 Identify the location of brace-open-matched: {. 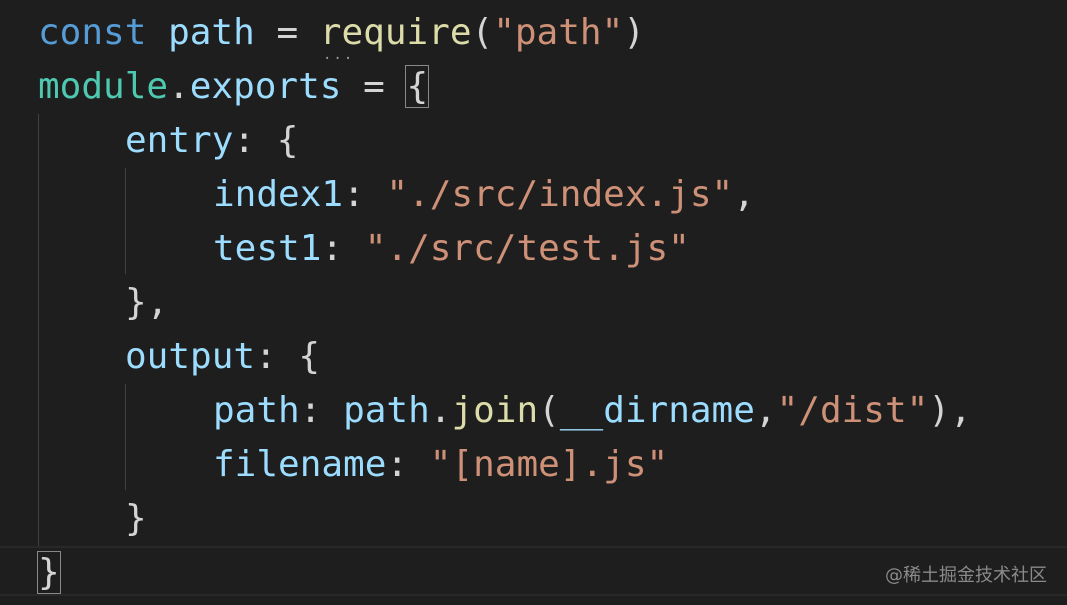
(417, 86).